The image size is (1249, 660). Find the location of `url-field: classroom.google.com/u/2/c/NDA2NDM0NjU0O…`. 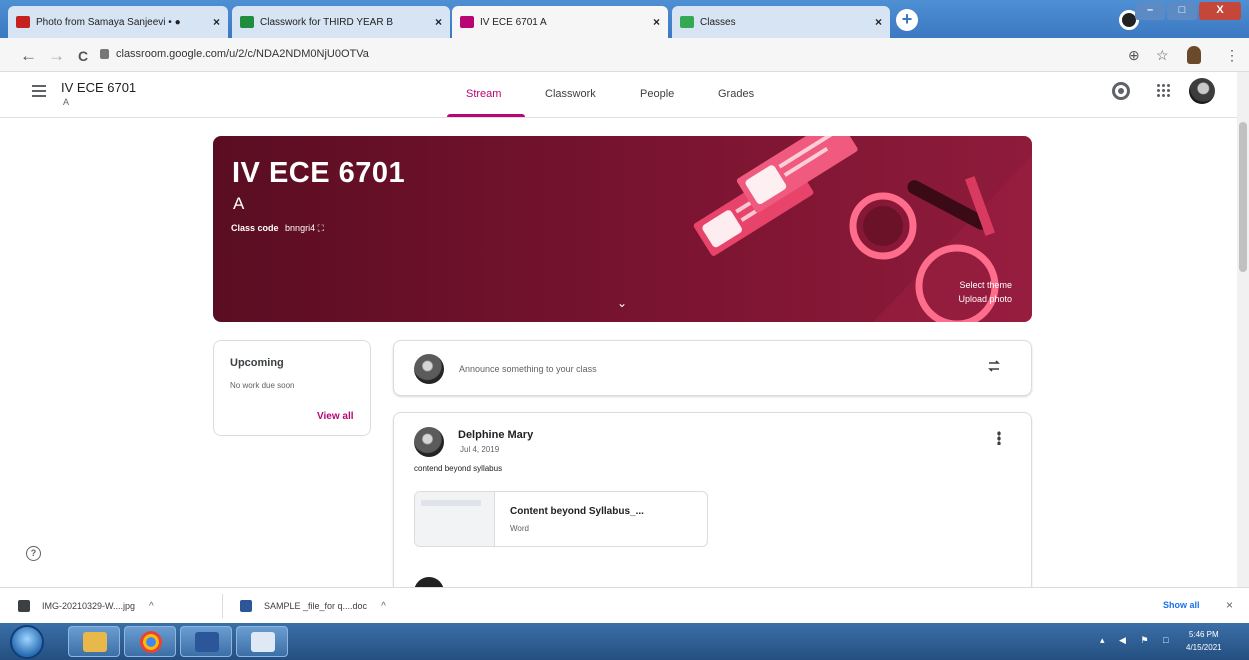

url-field: classroom.google.com/u/2/c/NDA2NDM0NjU0O… is located at coordinates (242, 54).